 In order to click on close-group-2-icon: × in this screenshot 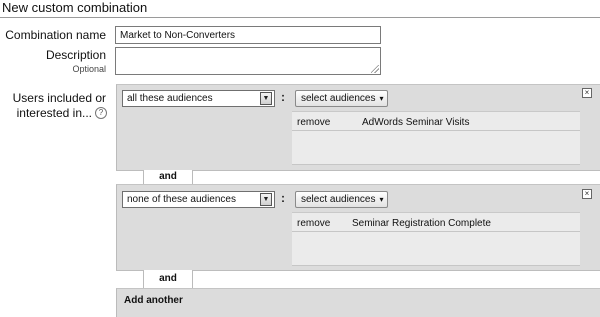, I will do `click(587, 194)`.